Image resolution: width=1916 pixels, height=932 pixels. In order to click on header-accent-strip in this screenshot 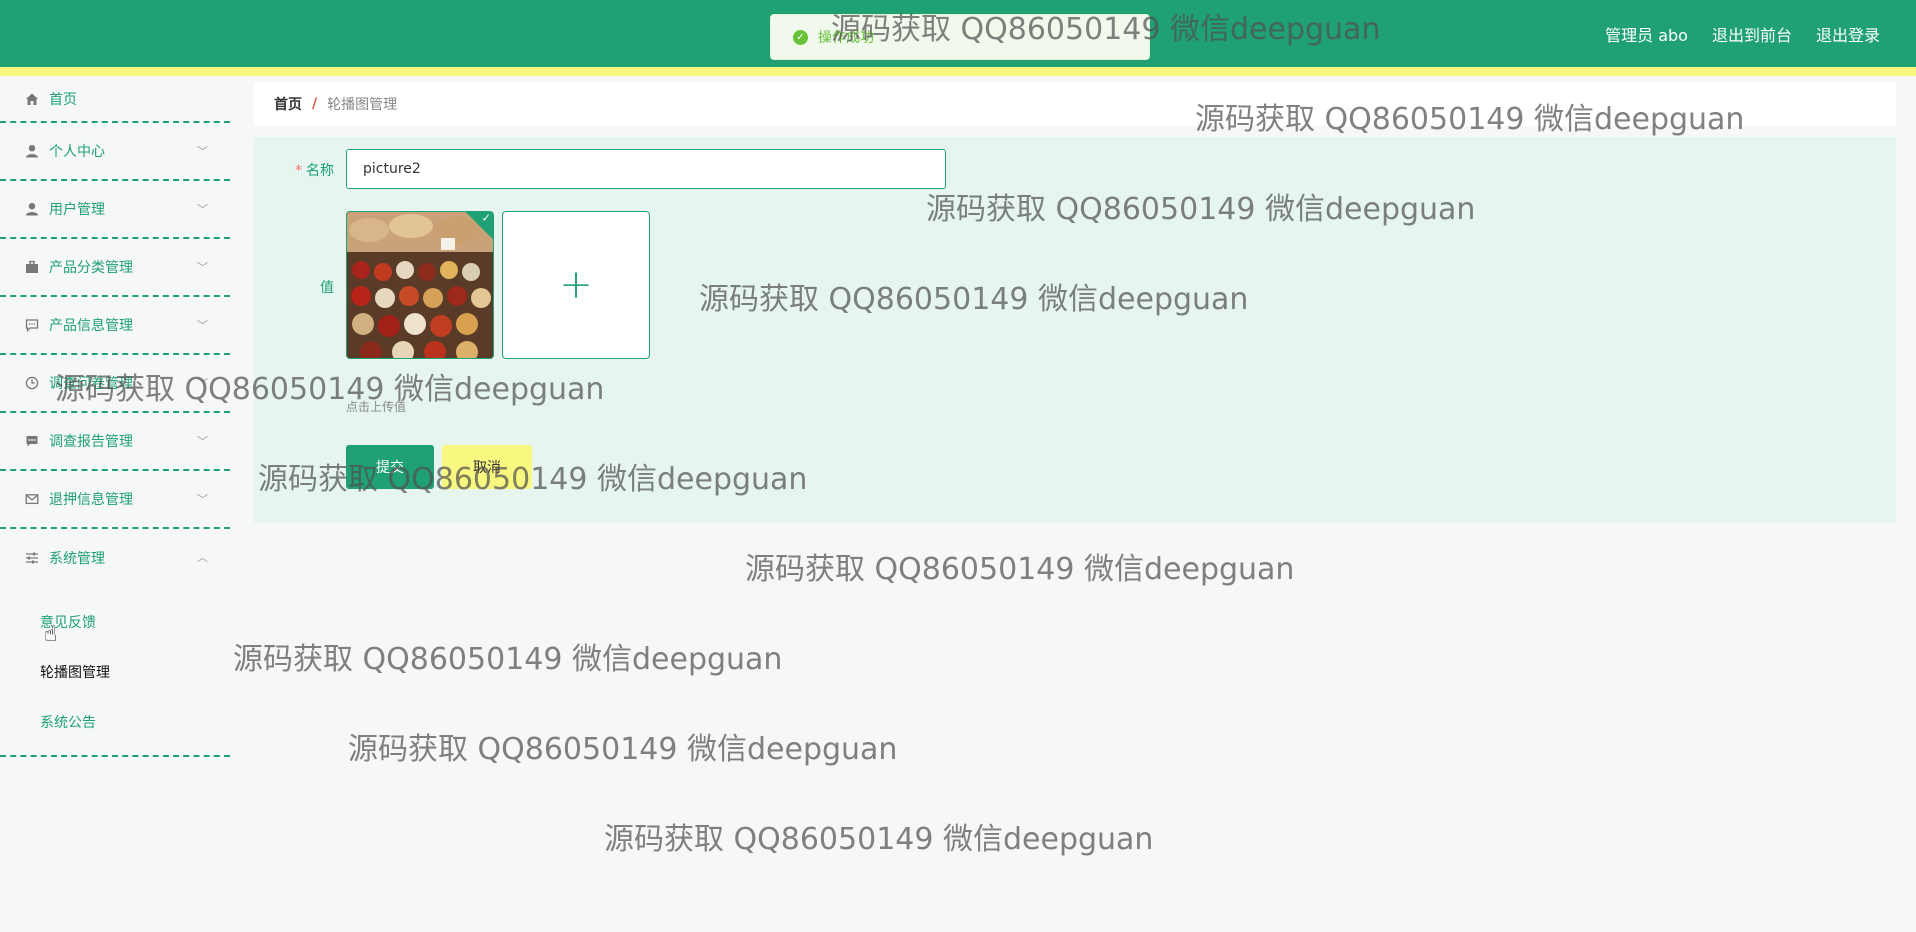, I will do `click(958, 71)`.